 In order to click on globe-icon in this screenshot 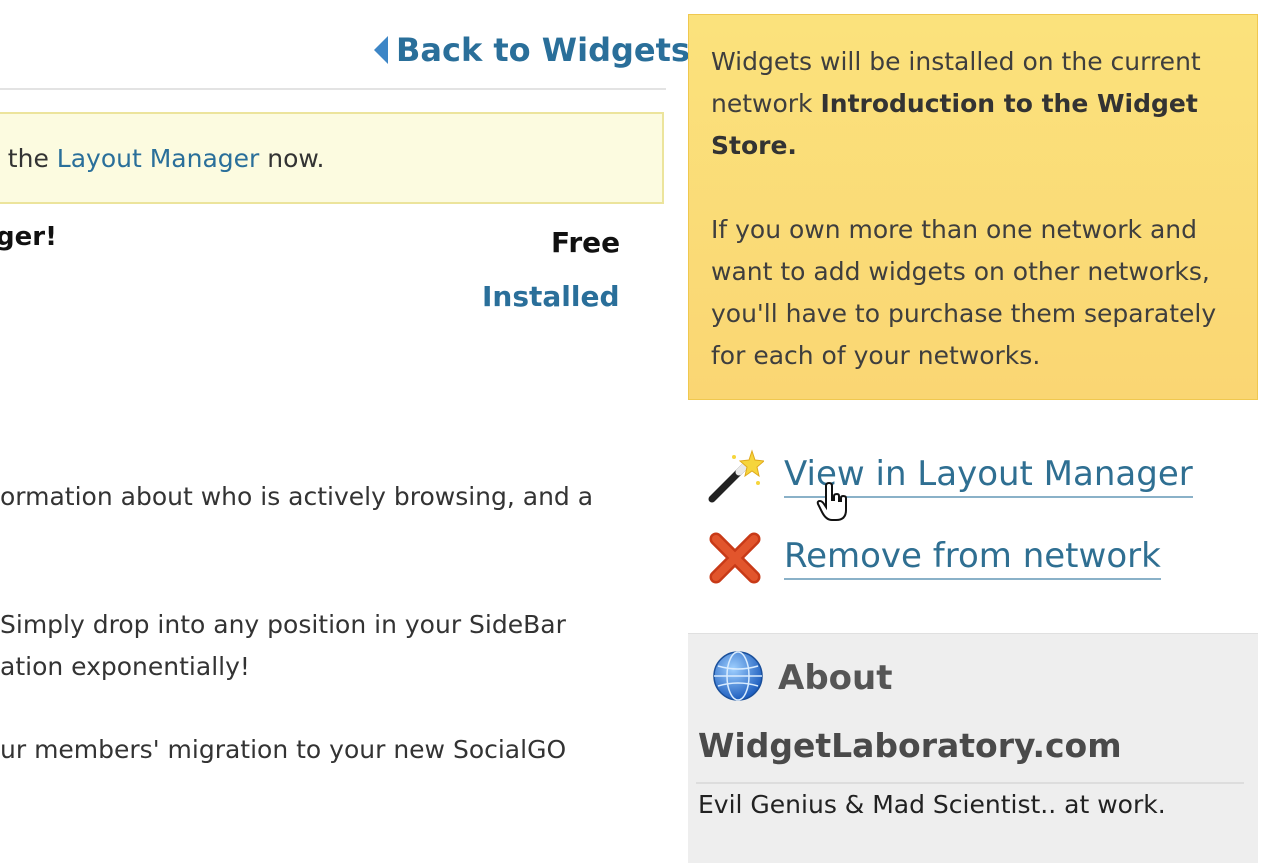, I will do `click(738, 678)`.